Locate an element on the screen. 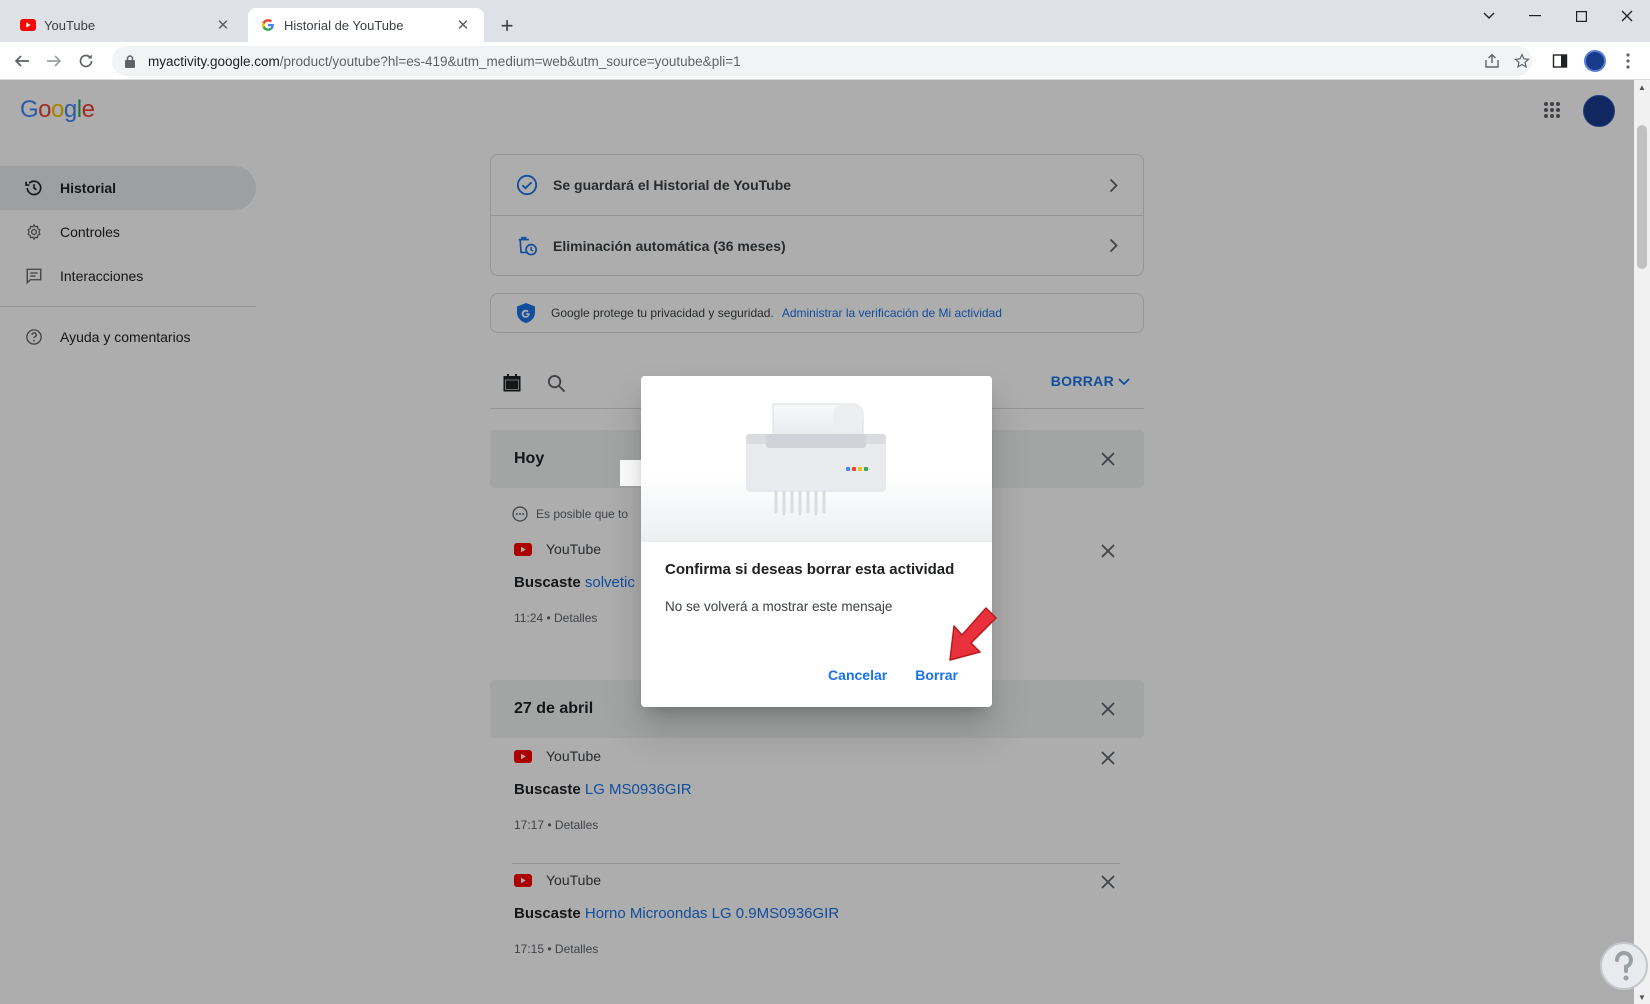 This screenshot has width=1650, height=1004. back-icon is located at coordinates (22, 61).